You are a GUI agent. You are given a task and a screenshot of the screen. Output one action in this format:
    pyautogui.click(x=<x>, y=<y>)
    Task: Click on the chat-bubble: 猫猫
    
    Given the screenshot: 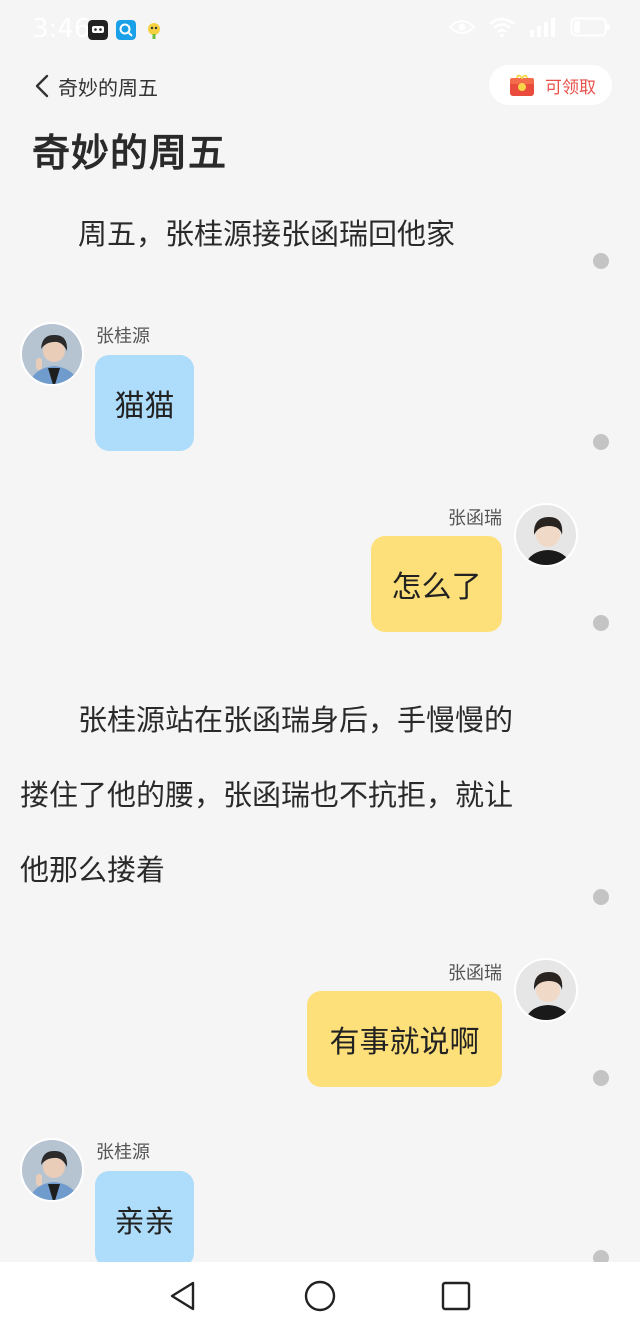 What is the action you would take?
    pyautogui.click(x=144, y=403)
    